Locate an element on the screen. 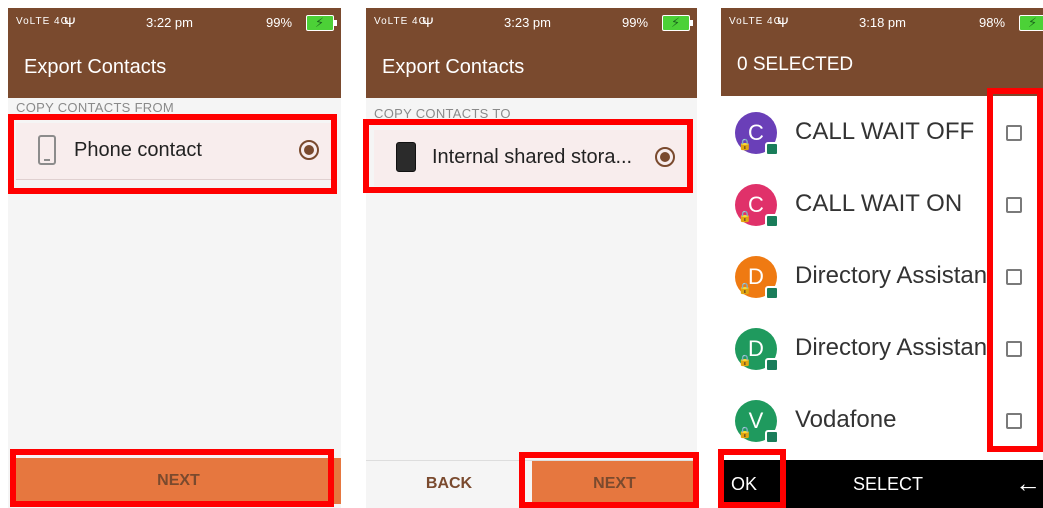  status-bar: VoLTE 4G Ψ 3:23 pm 99% ⚡ is located at coordinates (531, 23).